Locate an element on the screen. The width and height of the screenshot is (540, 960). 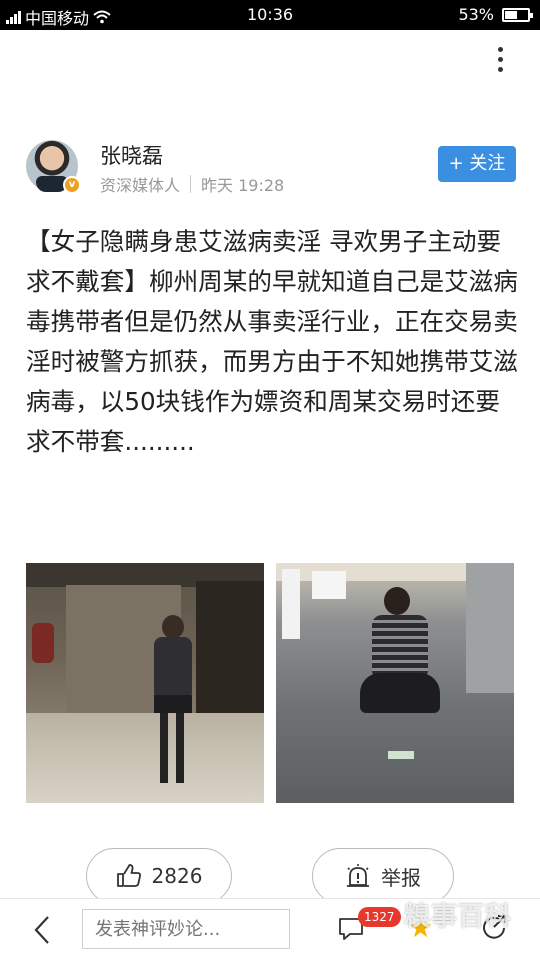
author-meta: 资深媒体人 昨天 19:28 is located at coordinates (192, 184).